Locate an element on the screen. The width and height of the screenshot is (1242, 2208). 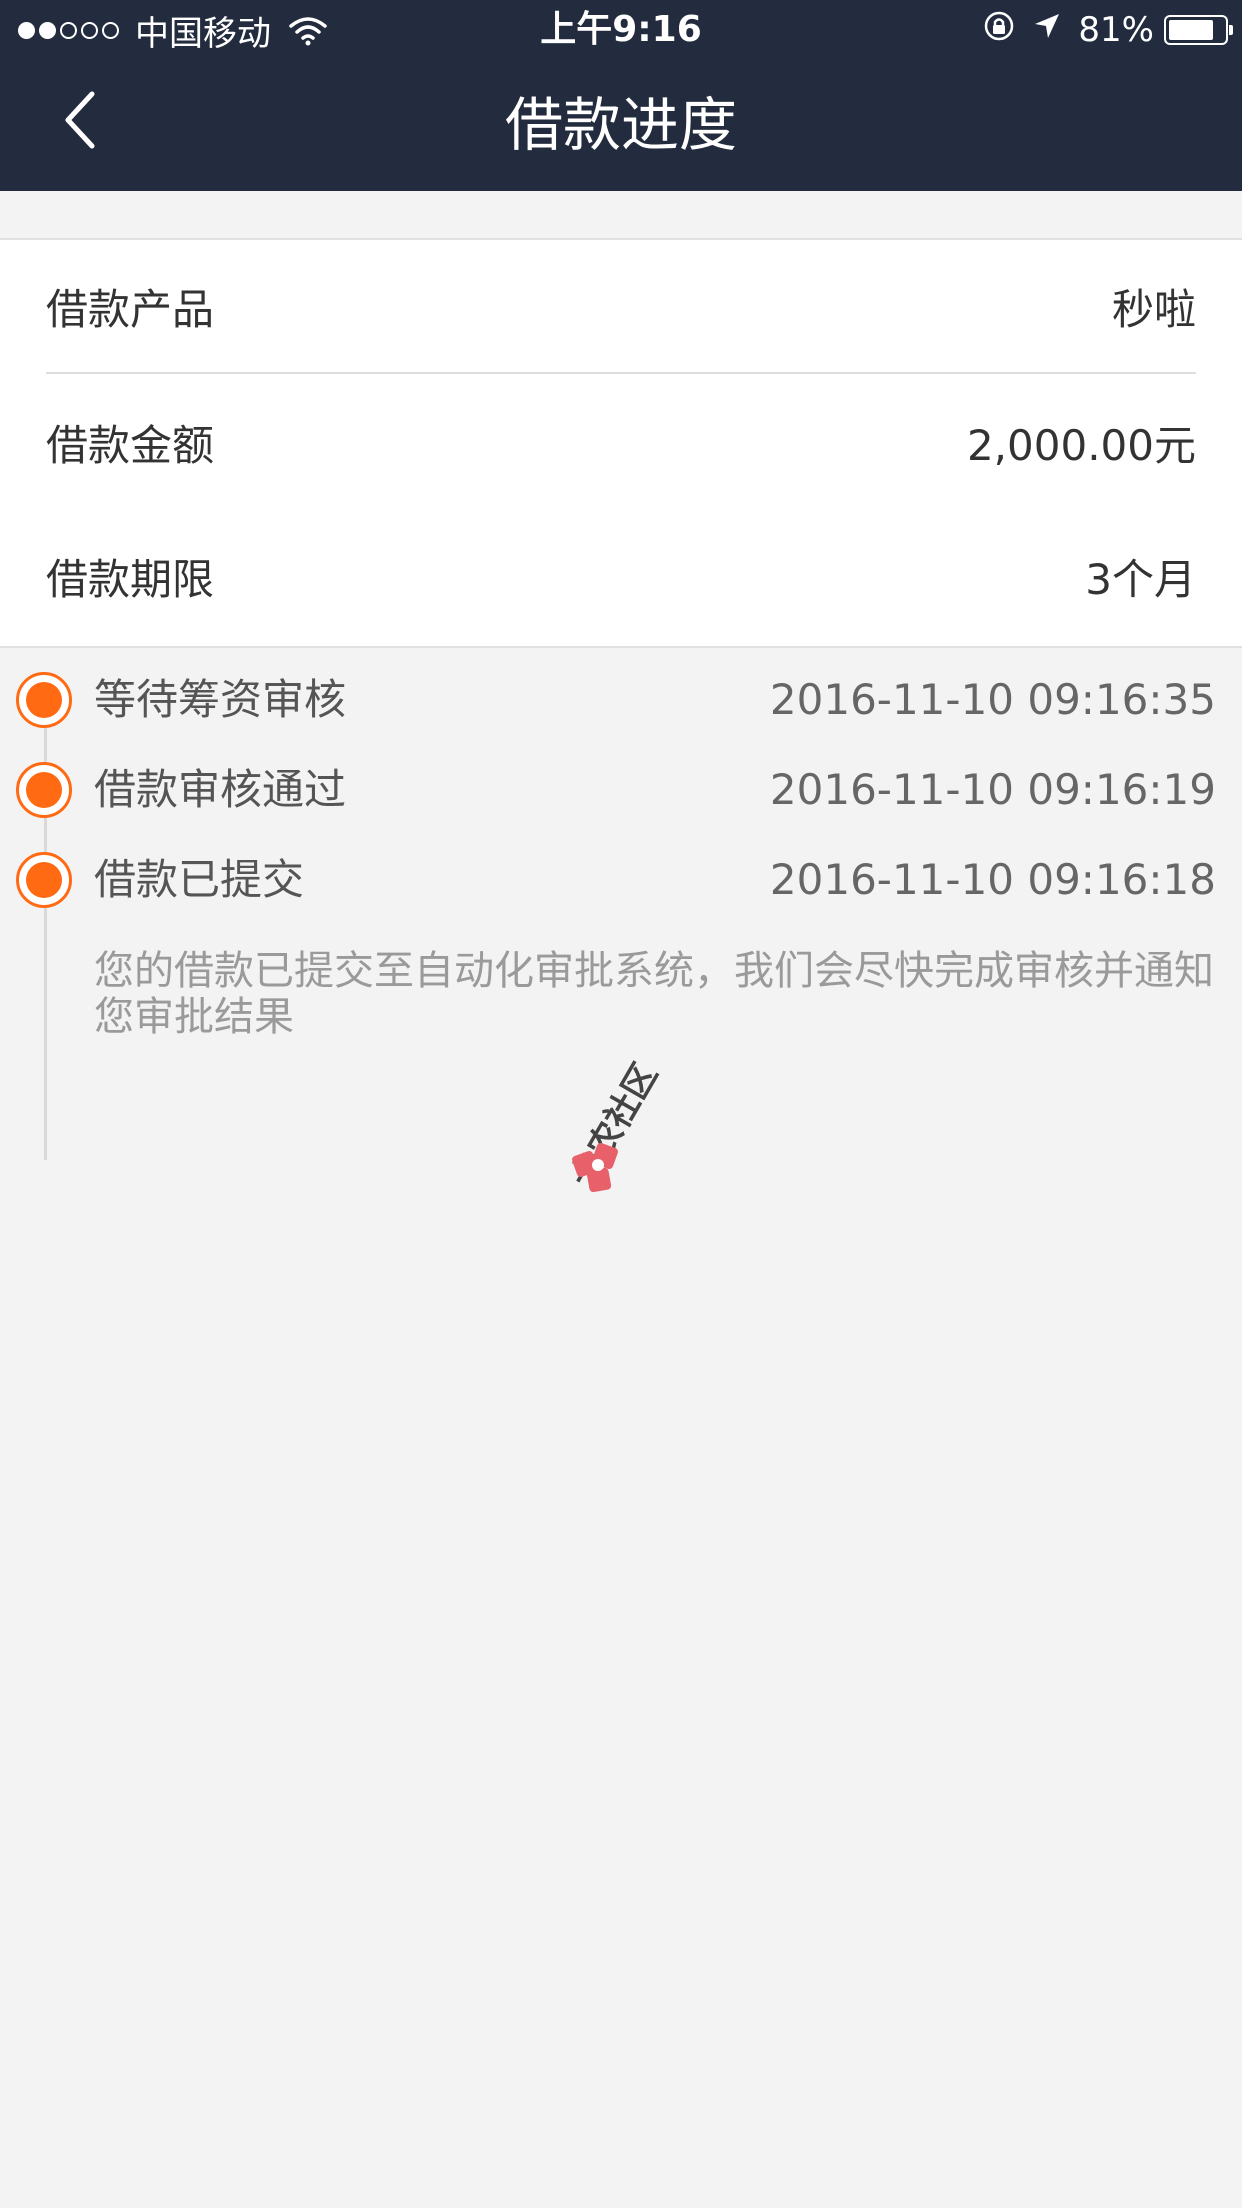
rotation-lock-icon is located at coordinates (999, 30).